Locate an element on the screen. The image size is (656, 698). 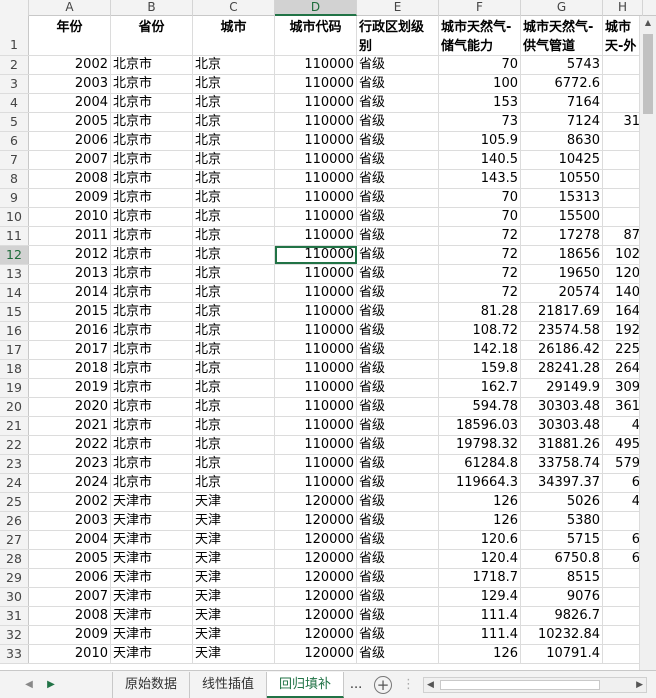
cell: 2011 is located at coordinates (70, 236).